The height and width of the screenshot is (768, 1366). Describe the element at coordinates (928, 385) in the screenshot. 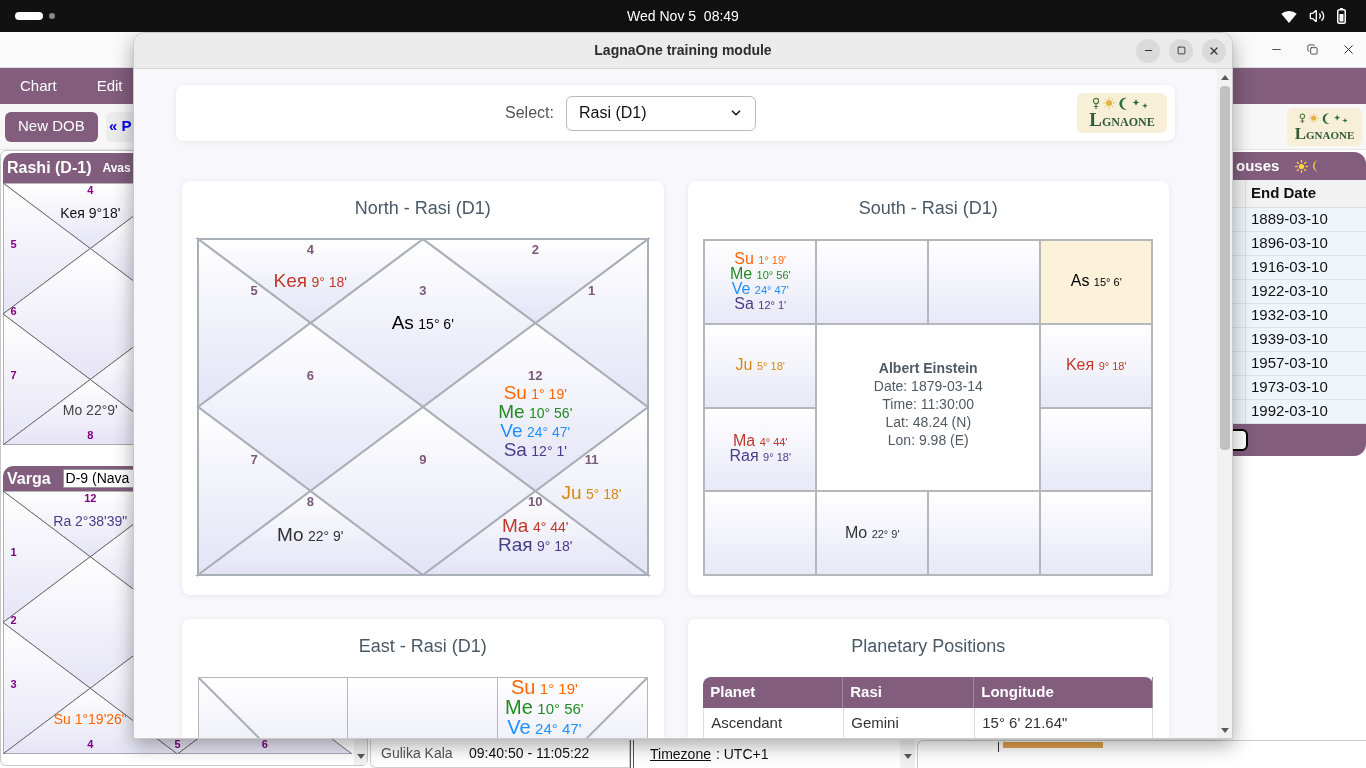

I see `birth-detail: Date: 1879-03-14` at that location.